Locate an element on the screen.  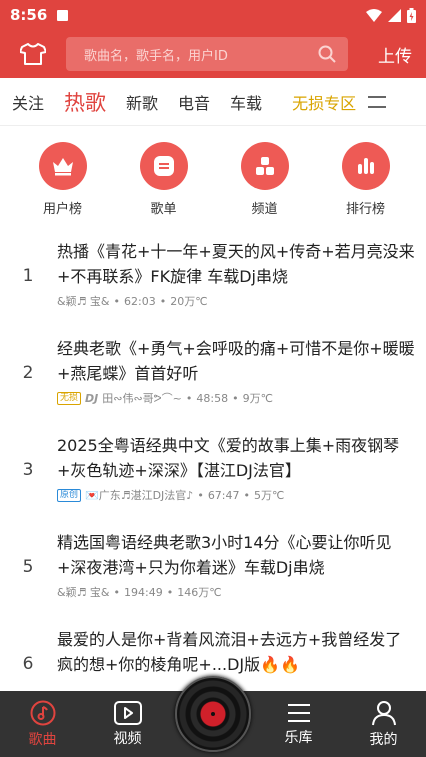
notification-icon is located at coordinates (63, 15).